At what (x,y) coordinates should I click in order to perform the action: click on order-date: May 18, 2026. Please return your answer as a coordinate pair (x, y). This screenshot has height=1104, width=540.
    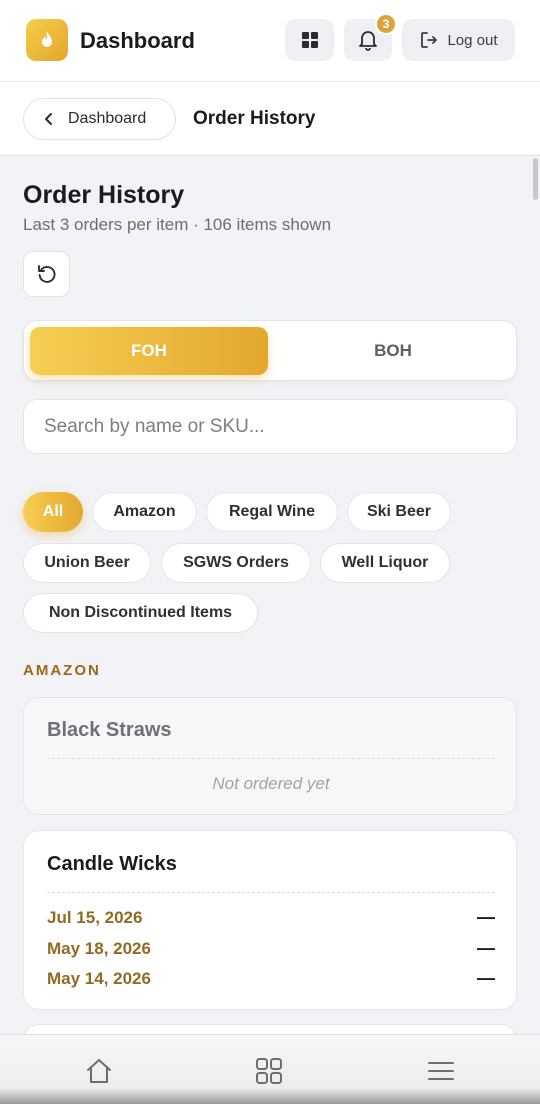
    Looking at the image, I should click on (99, 948).